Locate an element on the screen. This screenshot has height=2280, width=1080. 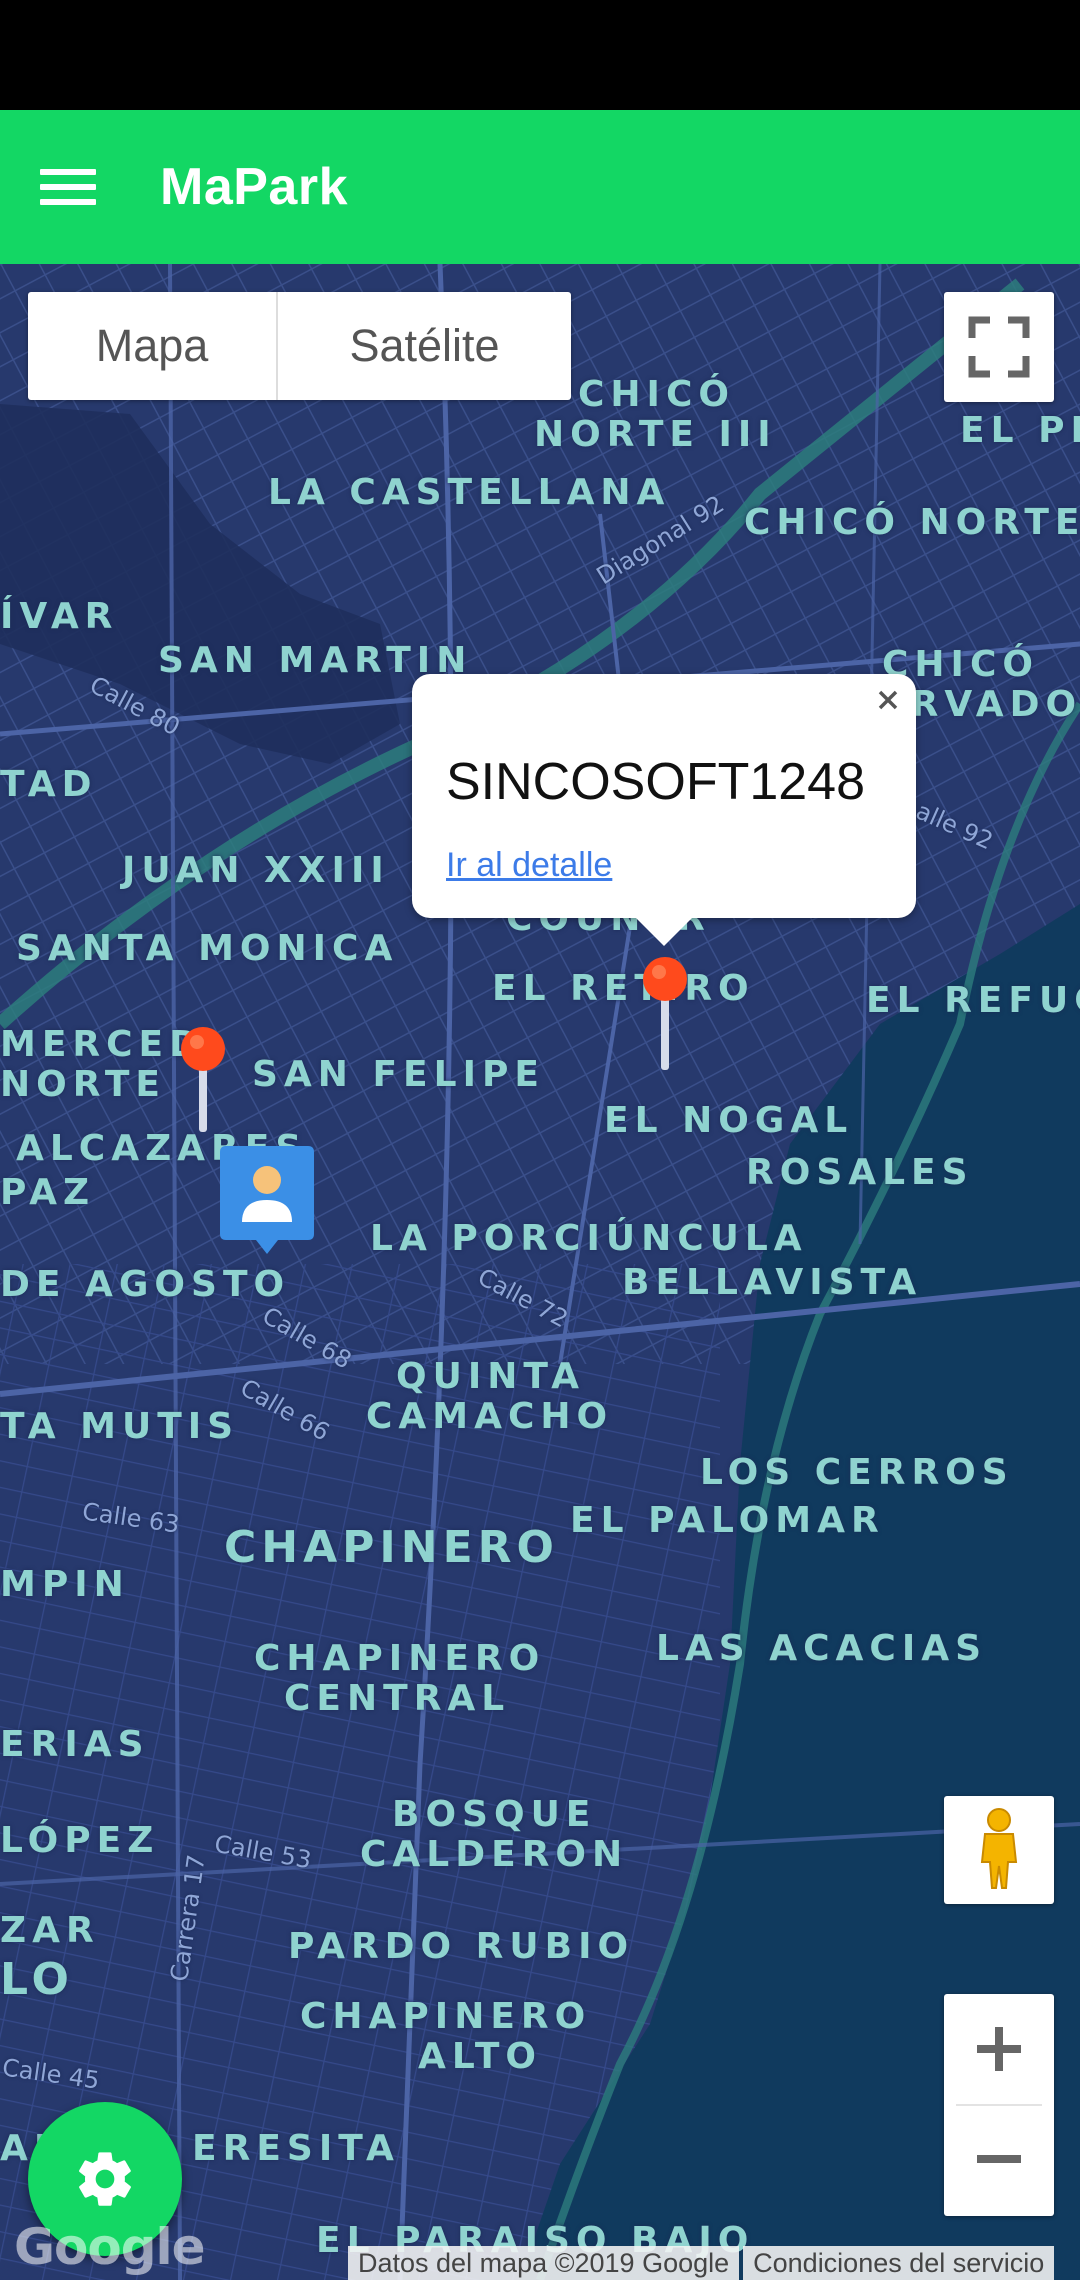
map-label: ERIAS is located at coordinates (75, 1744).